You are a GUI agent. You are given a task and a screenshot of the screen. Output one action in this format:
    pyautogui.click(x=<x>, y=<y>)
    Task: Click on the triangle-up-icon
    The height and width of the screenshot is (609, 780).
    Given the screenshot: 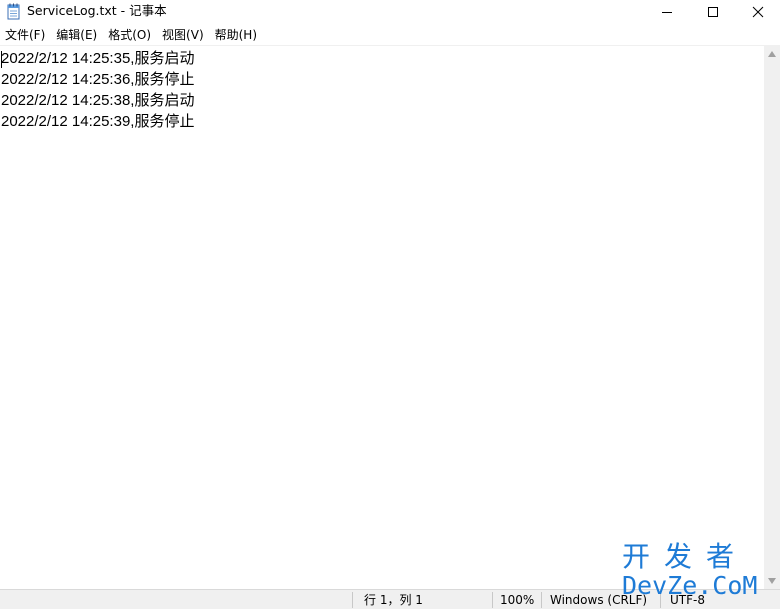 What is the action you would take?
    pyautogui.click(x=772, y=53)
    